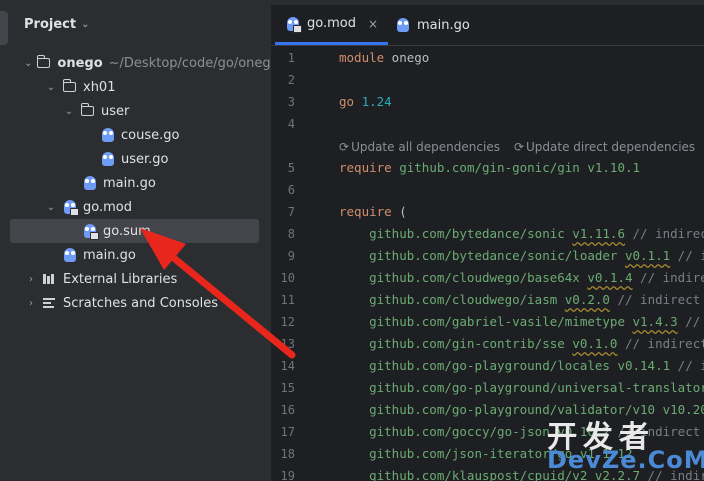 This screenshot has height=481, width=704. I want to click on line-number: 6, so click(291, 190).